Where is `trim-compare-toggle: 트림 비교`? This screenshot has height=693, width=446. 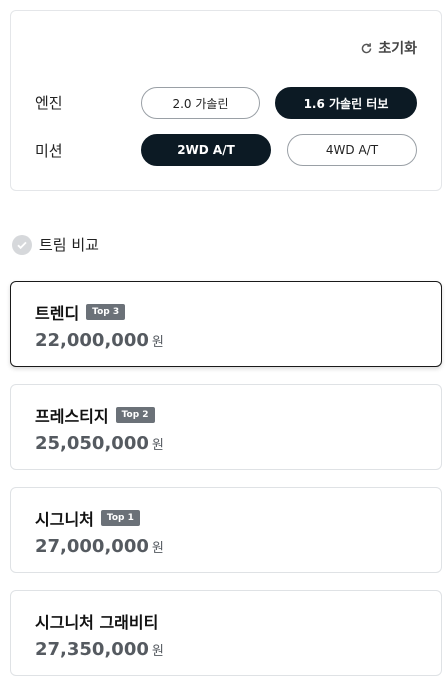 trim-compare-toggle: 트림 비교 is located at coordinates (55, 244).